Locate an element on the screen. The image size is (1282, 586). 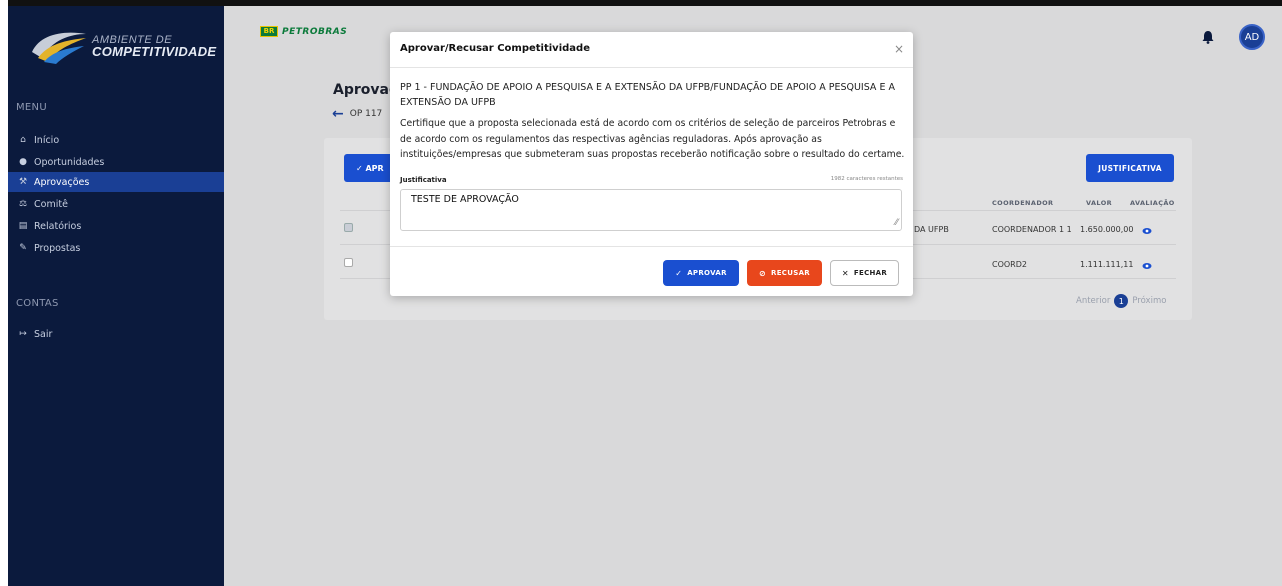
refuse-button-label: RECUSAR is located at coordinates (790, 273).